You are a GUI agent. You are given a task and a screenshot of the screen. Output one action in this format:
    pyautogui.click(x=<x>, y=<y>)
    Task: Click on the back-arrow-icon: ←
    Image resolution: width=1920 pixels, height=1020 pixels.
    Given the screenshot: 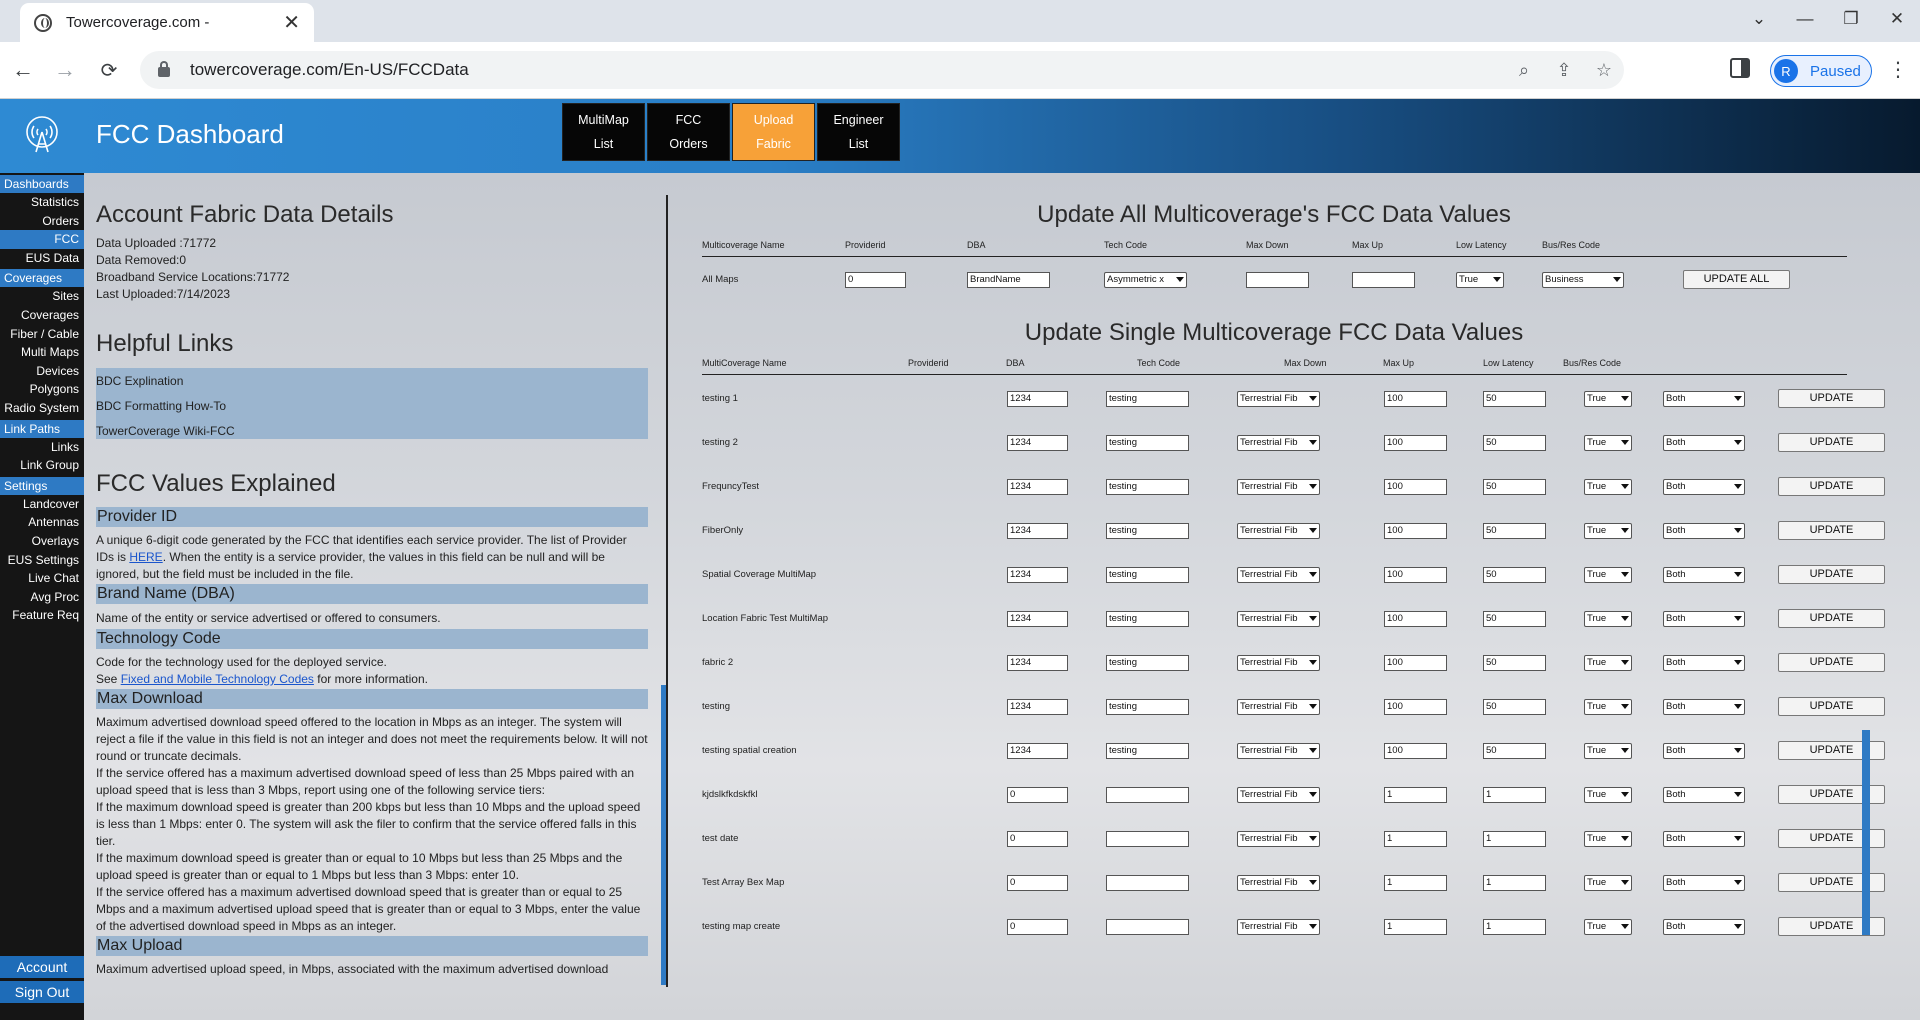 What is the action you would take?
    pyautogui.click(x=23, y=70)
    